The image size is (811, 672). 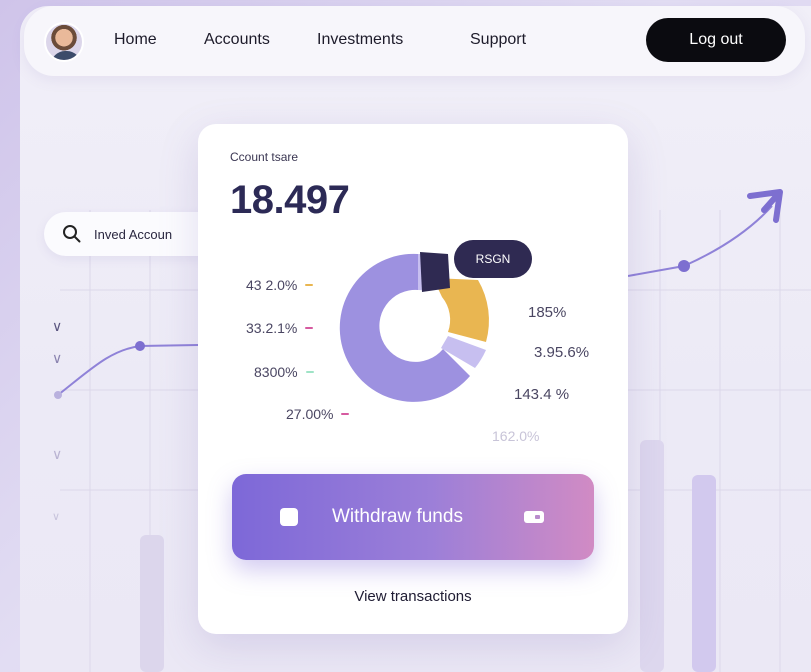 I want to click on wallet-icon, so click(x=534, y=517).